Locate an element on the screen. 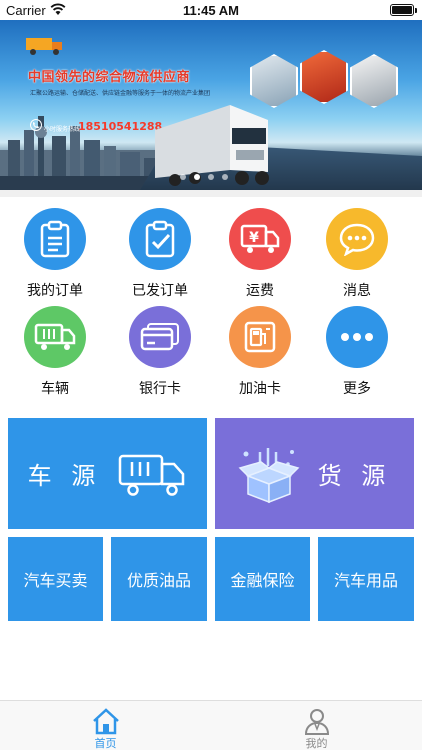 The width and height of the screenshot is (422, 750). tile-label: 优质油品 is located at coordinates (158, 580).